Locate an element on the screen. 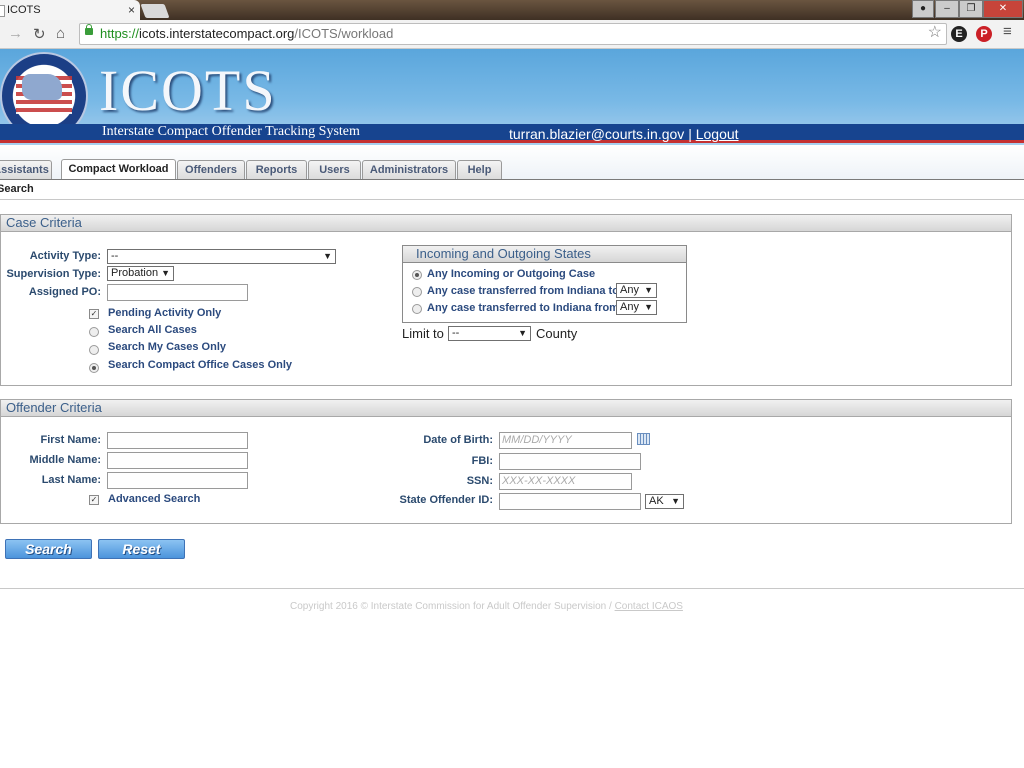 This screenshot has height=768, width=1024. first-name-input is located at coordinates (177, 440).